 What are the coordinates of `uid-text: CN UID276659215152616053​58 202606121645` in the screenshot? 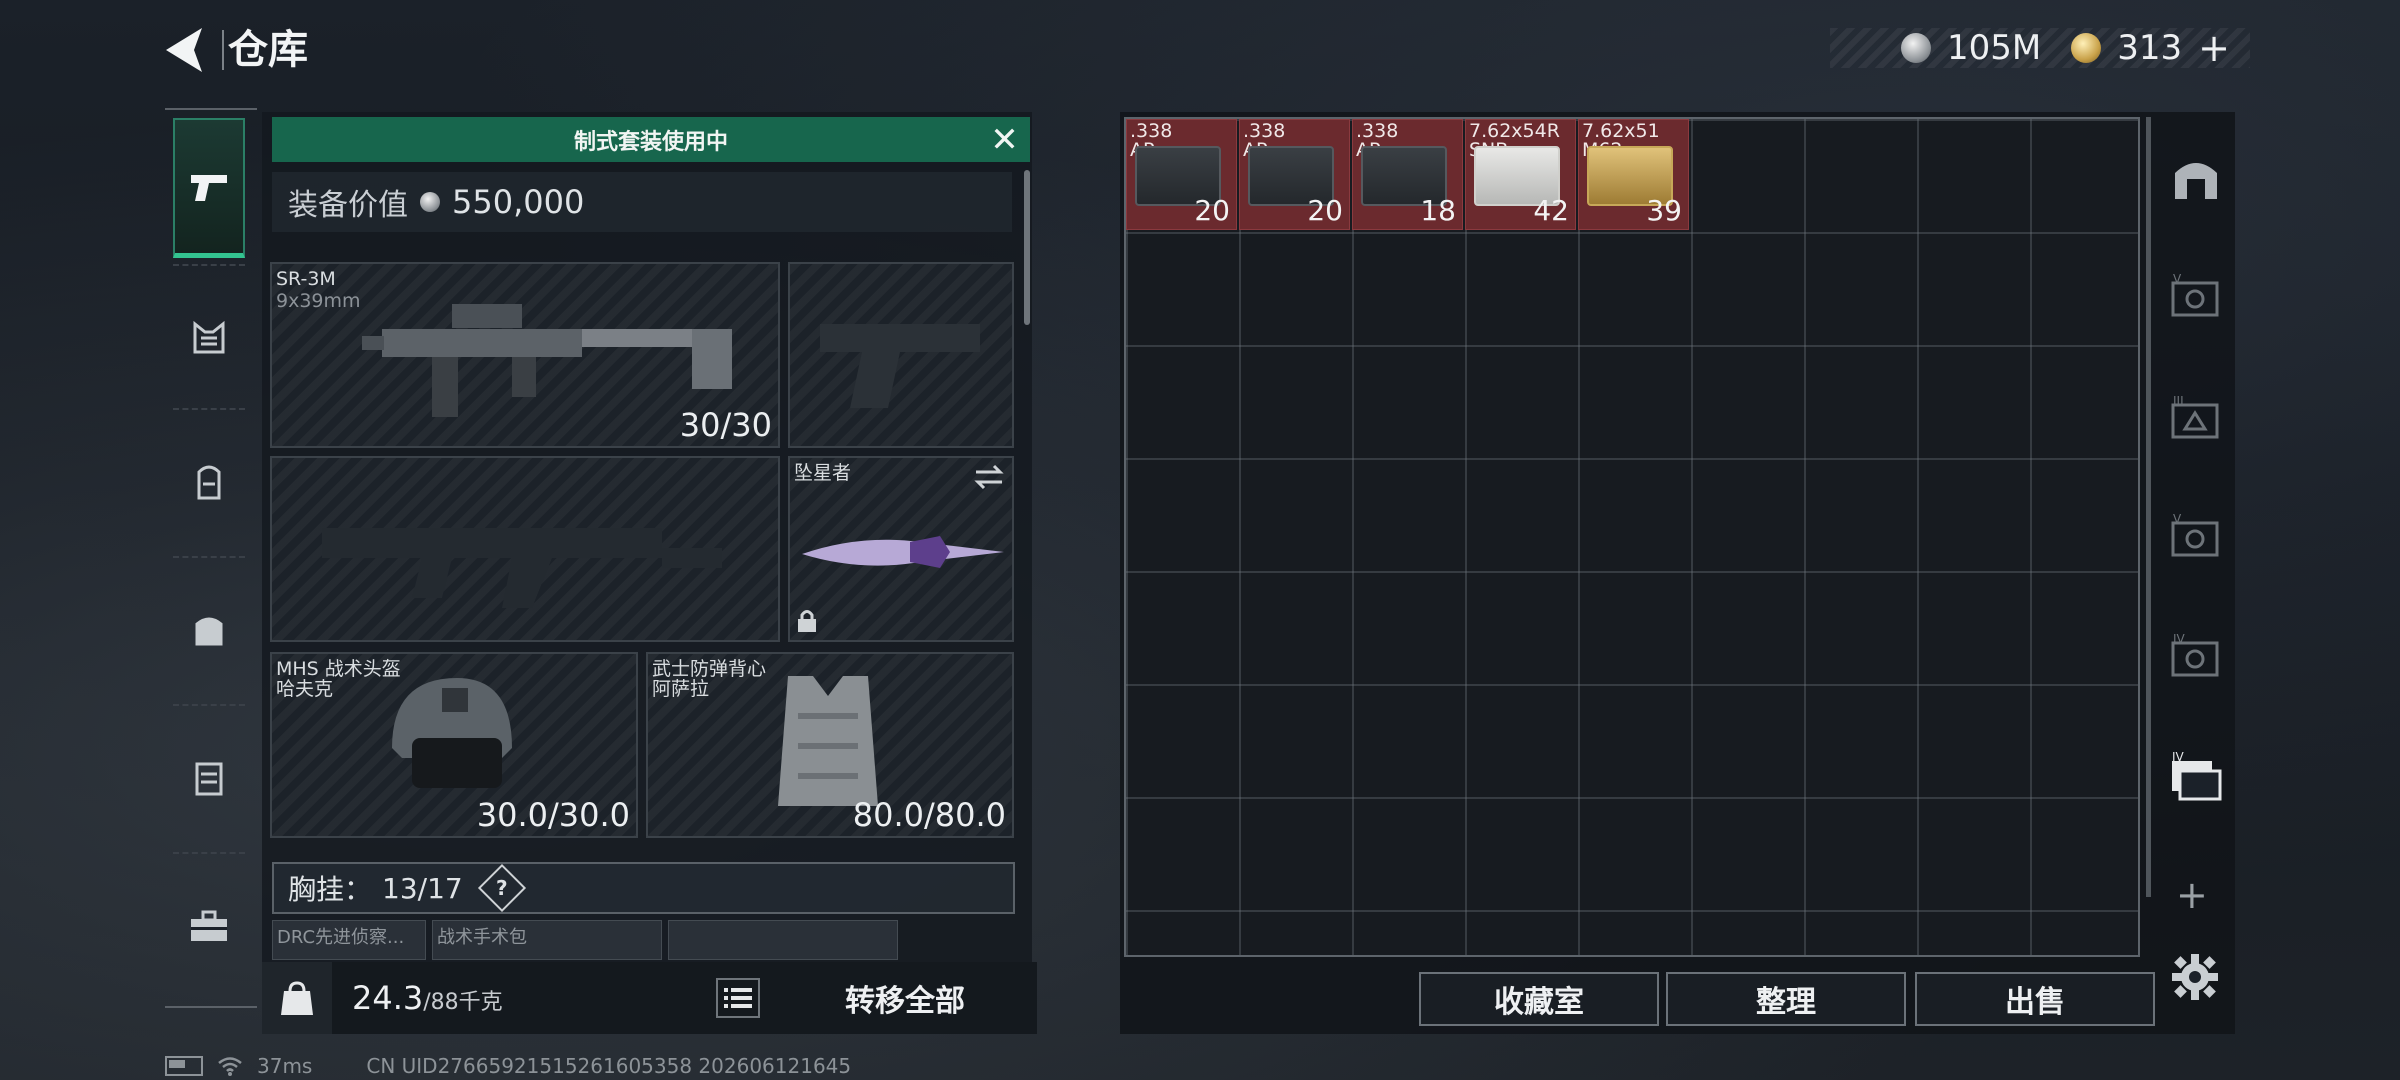 It's located at (609, 1066).